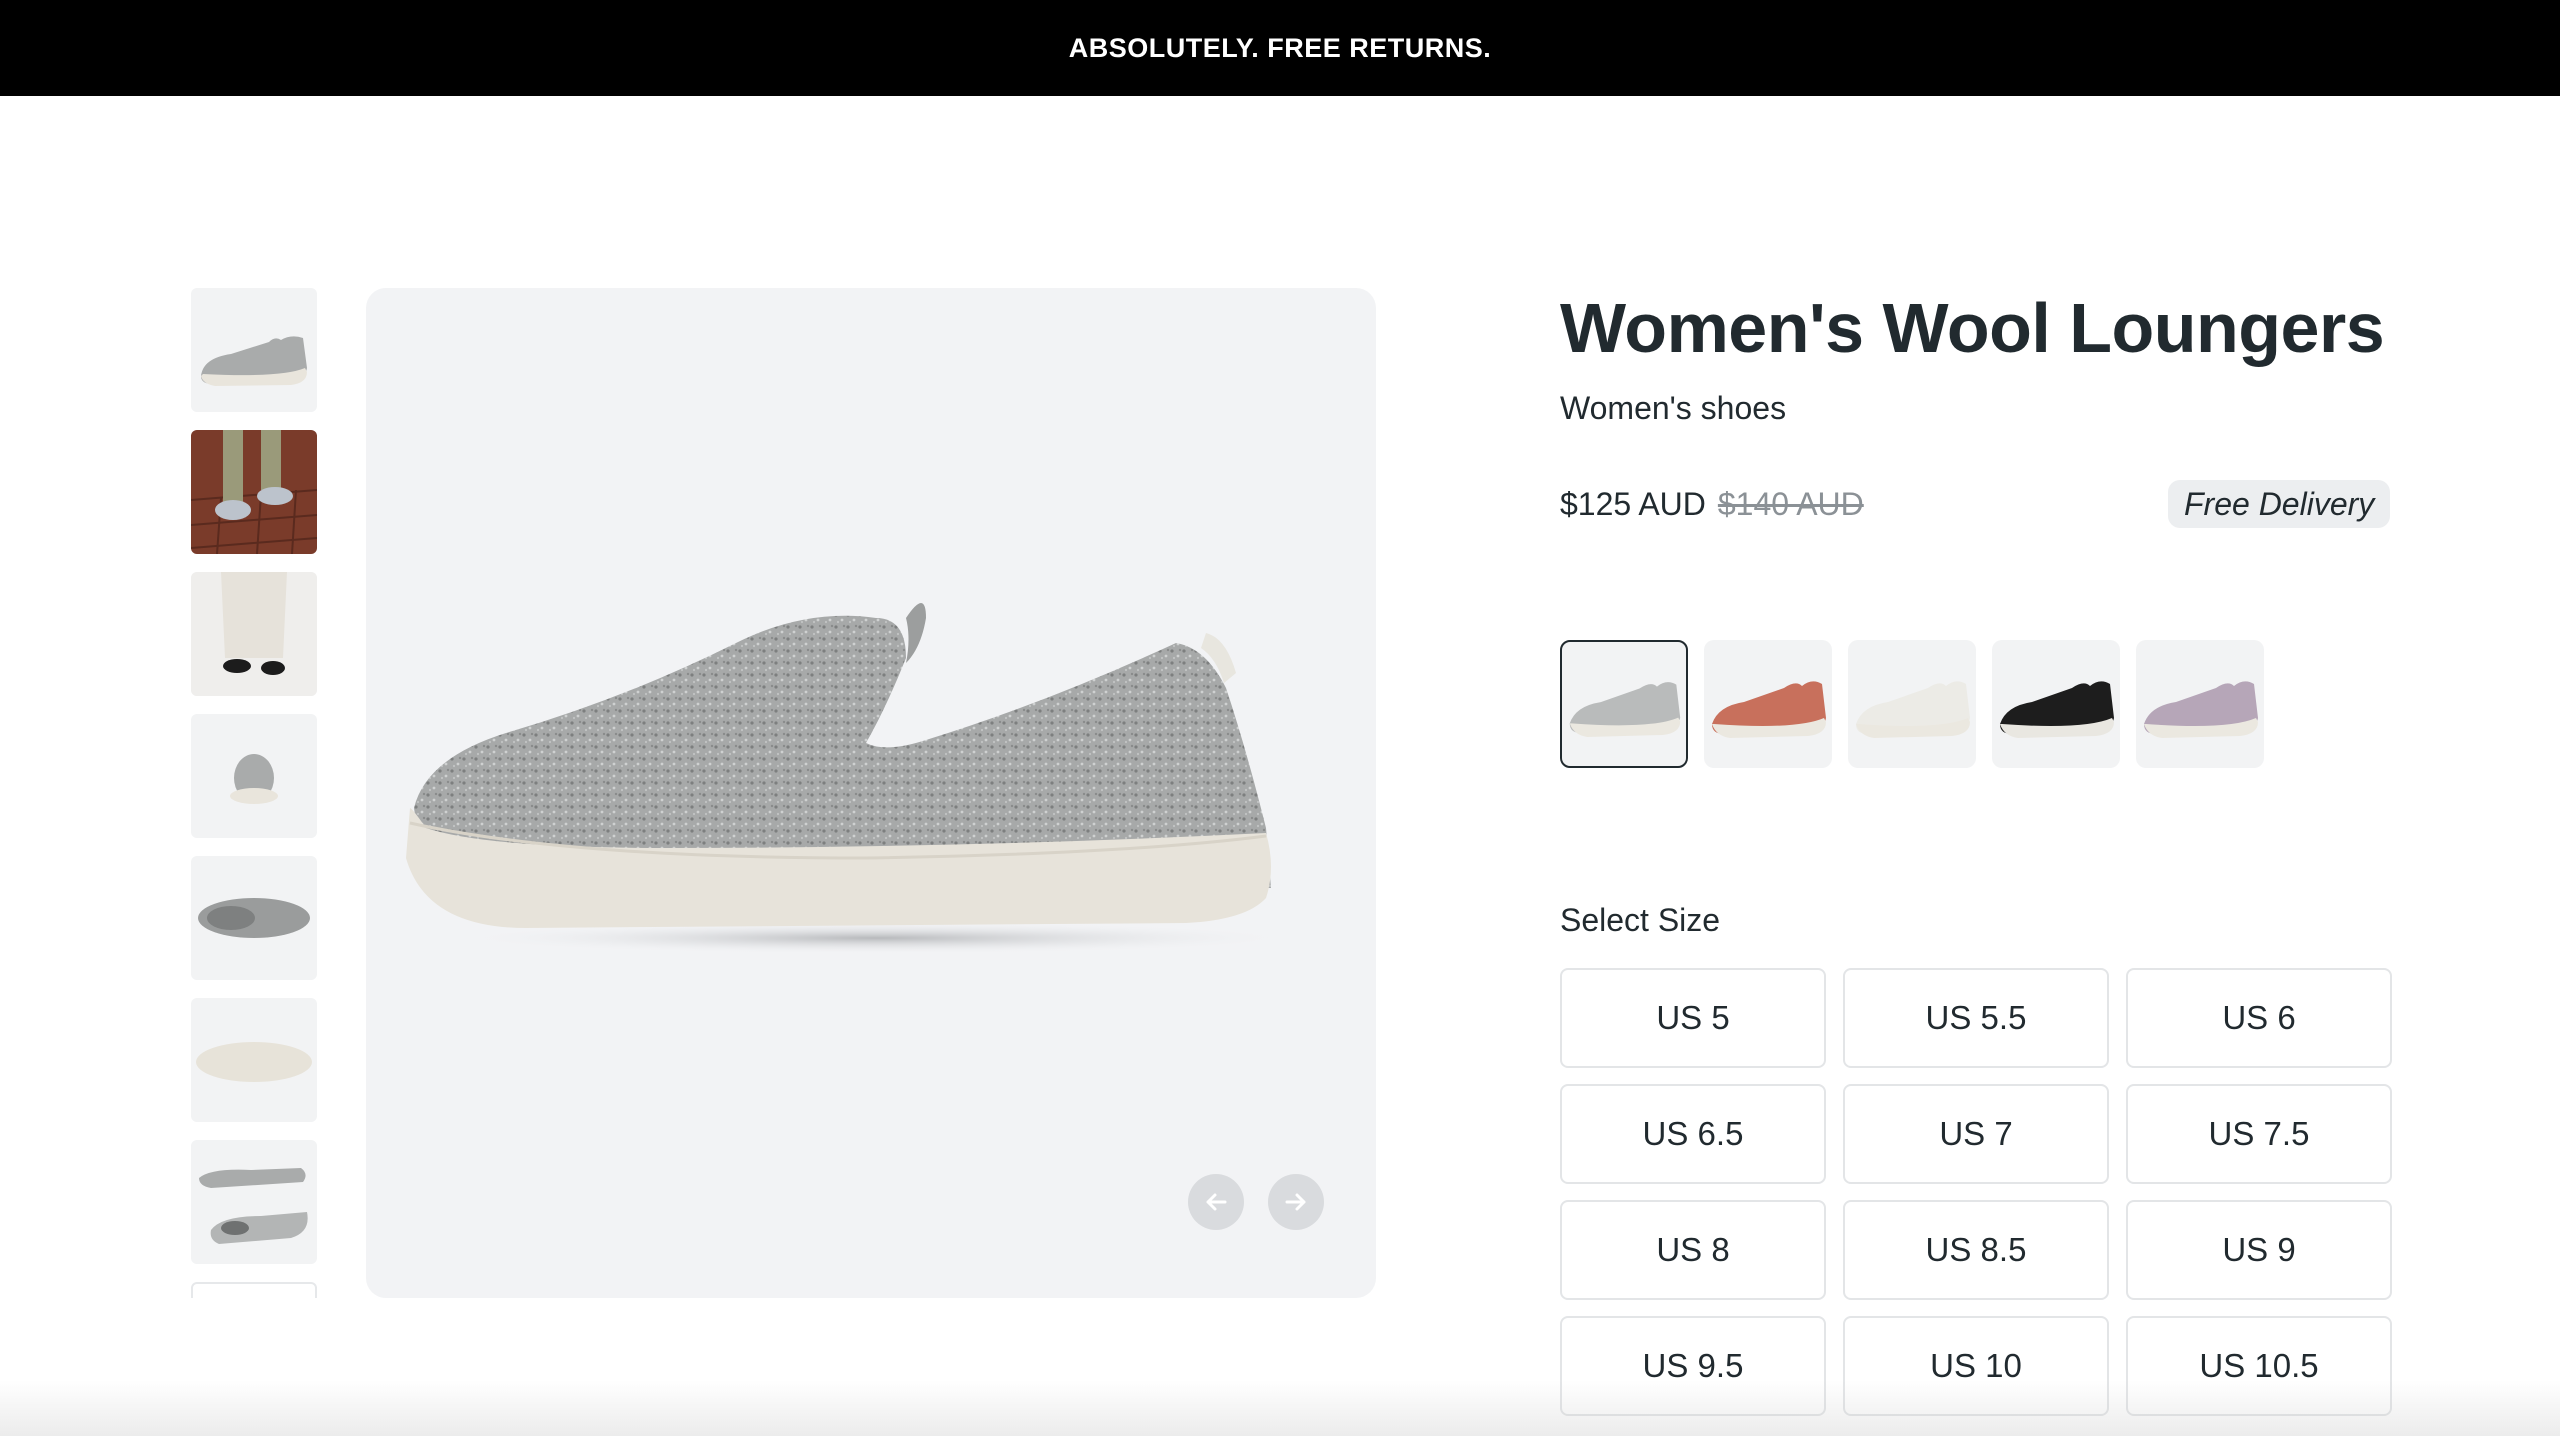  Describe the element at coordinates (1280, 1408) in the screenshot. I see `bottom-fade` at that location.